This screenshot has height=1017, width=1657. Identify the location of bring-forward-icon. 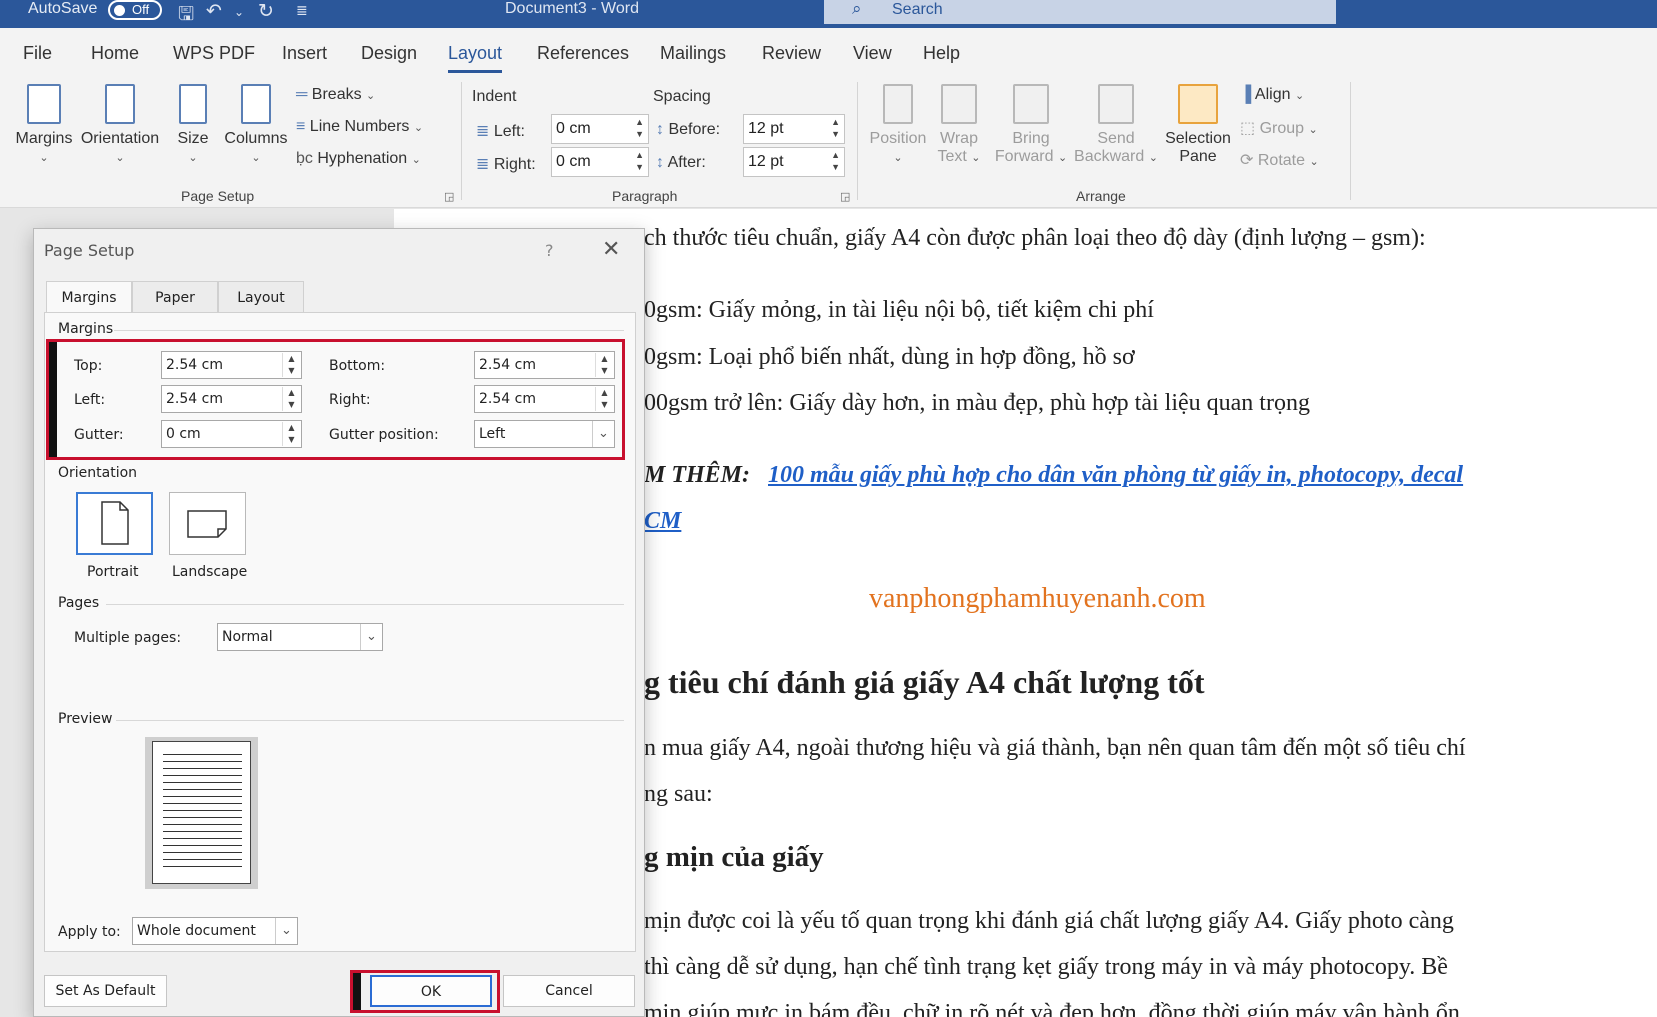
(1031, 104).